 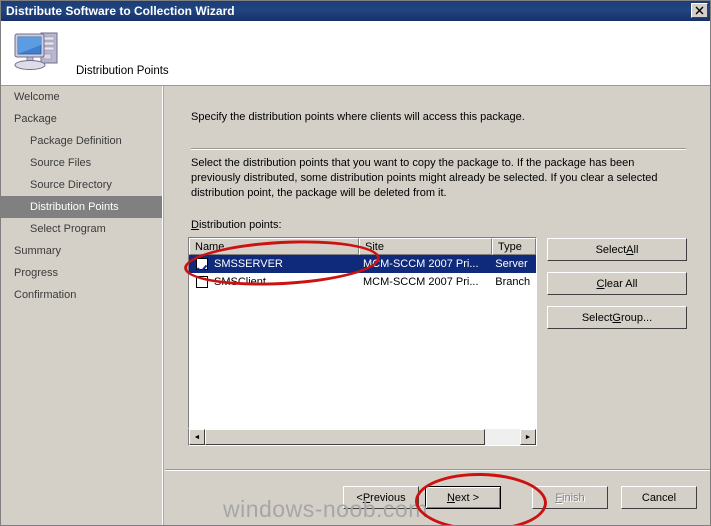 I want to click on row-name-cell: SMSSERVER, so click(x=273, y=264).